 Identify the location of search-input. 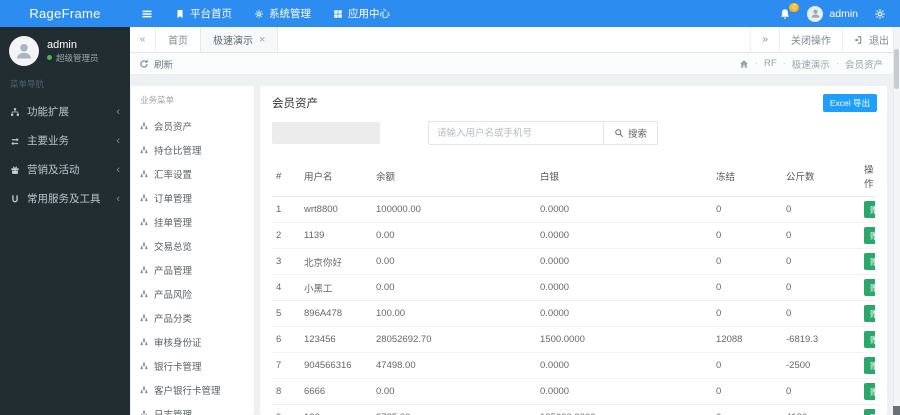
(516, 133).